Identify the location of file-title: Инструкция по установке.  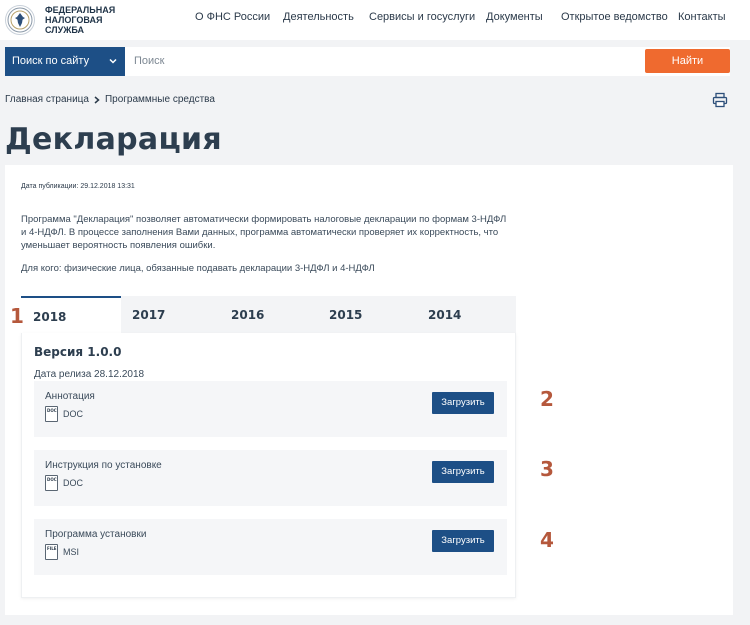
(103, 465).